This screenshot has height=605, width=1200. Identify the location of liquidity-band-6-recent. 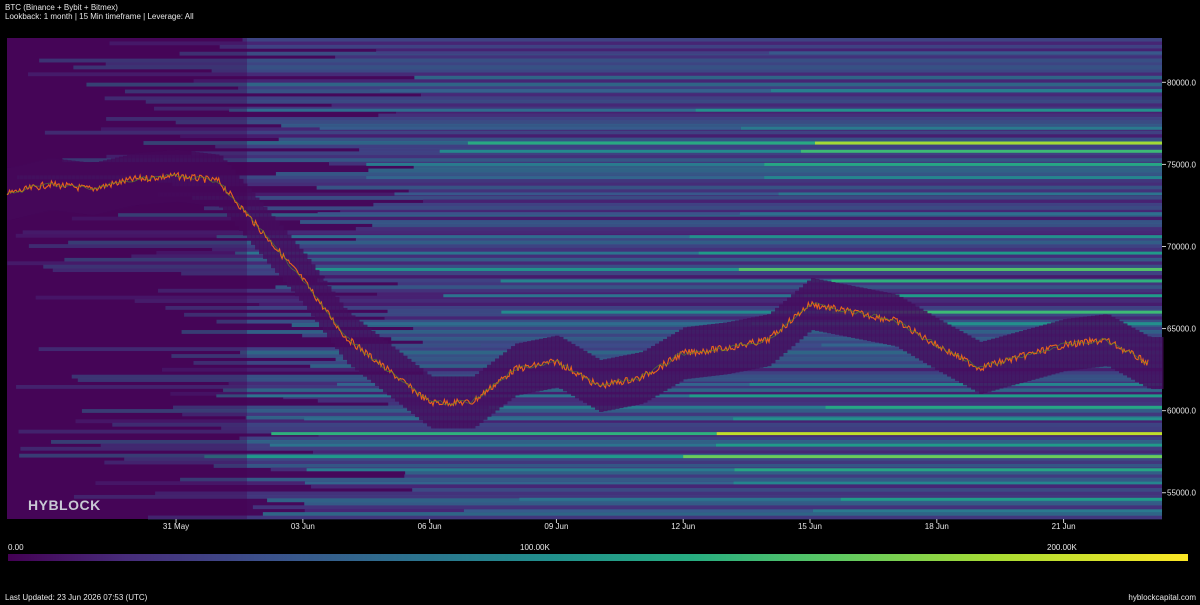
(963, 164).